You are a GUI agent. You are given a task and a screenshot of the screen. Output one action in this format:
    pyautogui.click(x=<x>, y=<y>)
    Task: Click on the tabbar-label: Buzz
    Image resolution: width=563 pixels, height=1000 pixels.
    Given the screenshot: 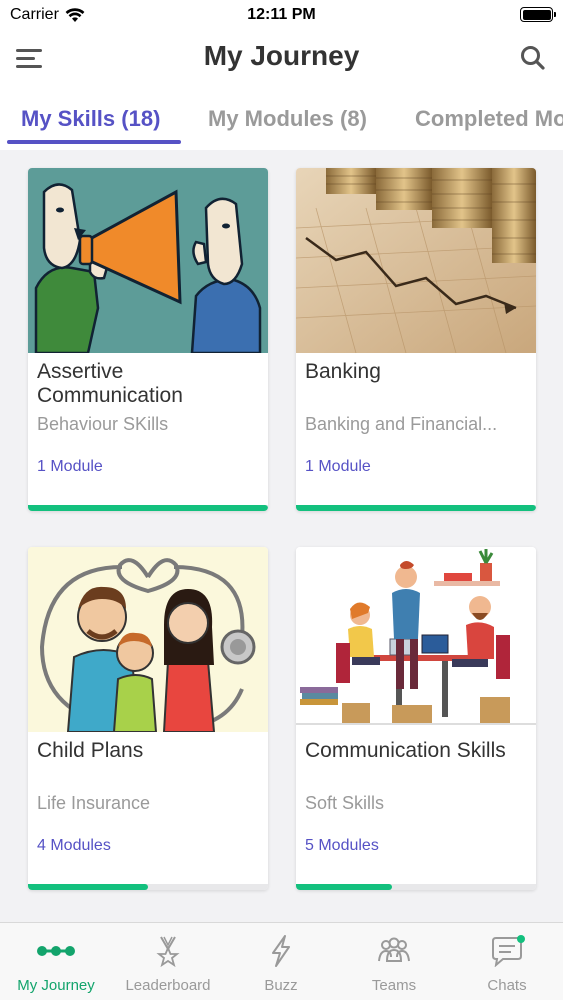 What is the action you would take?
    pyautogui.click(x=281, y=985)
    